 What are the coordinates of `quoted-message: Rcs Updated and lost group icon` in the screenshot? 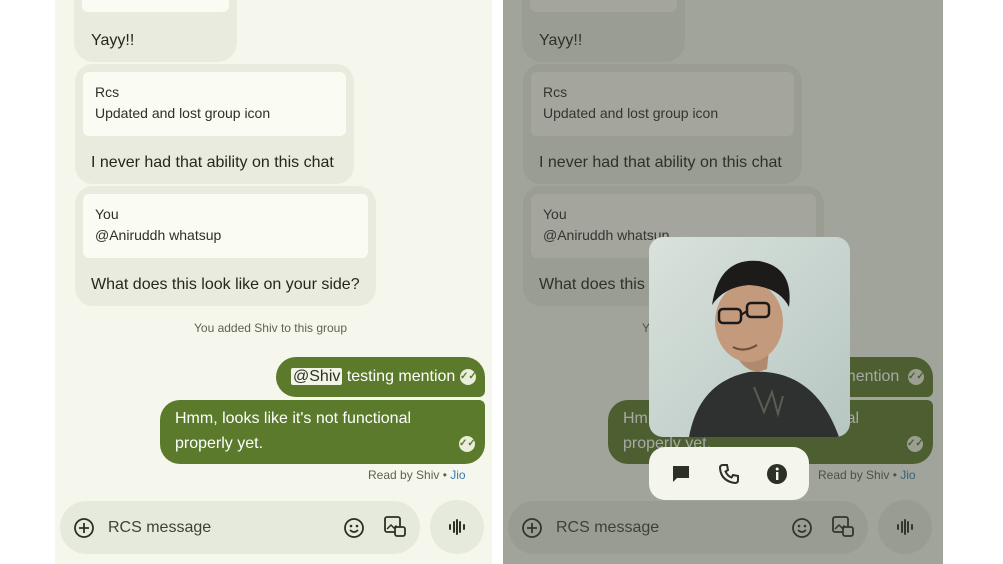 It's located at (214, 104).